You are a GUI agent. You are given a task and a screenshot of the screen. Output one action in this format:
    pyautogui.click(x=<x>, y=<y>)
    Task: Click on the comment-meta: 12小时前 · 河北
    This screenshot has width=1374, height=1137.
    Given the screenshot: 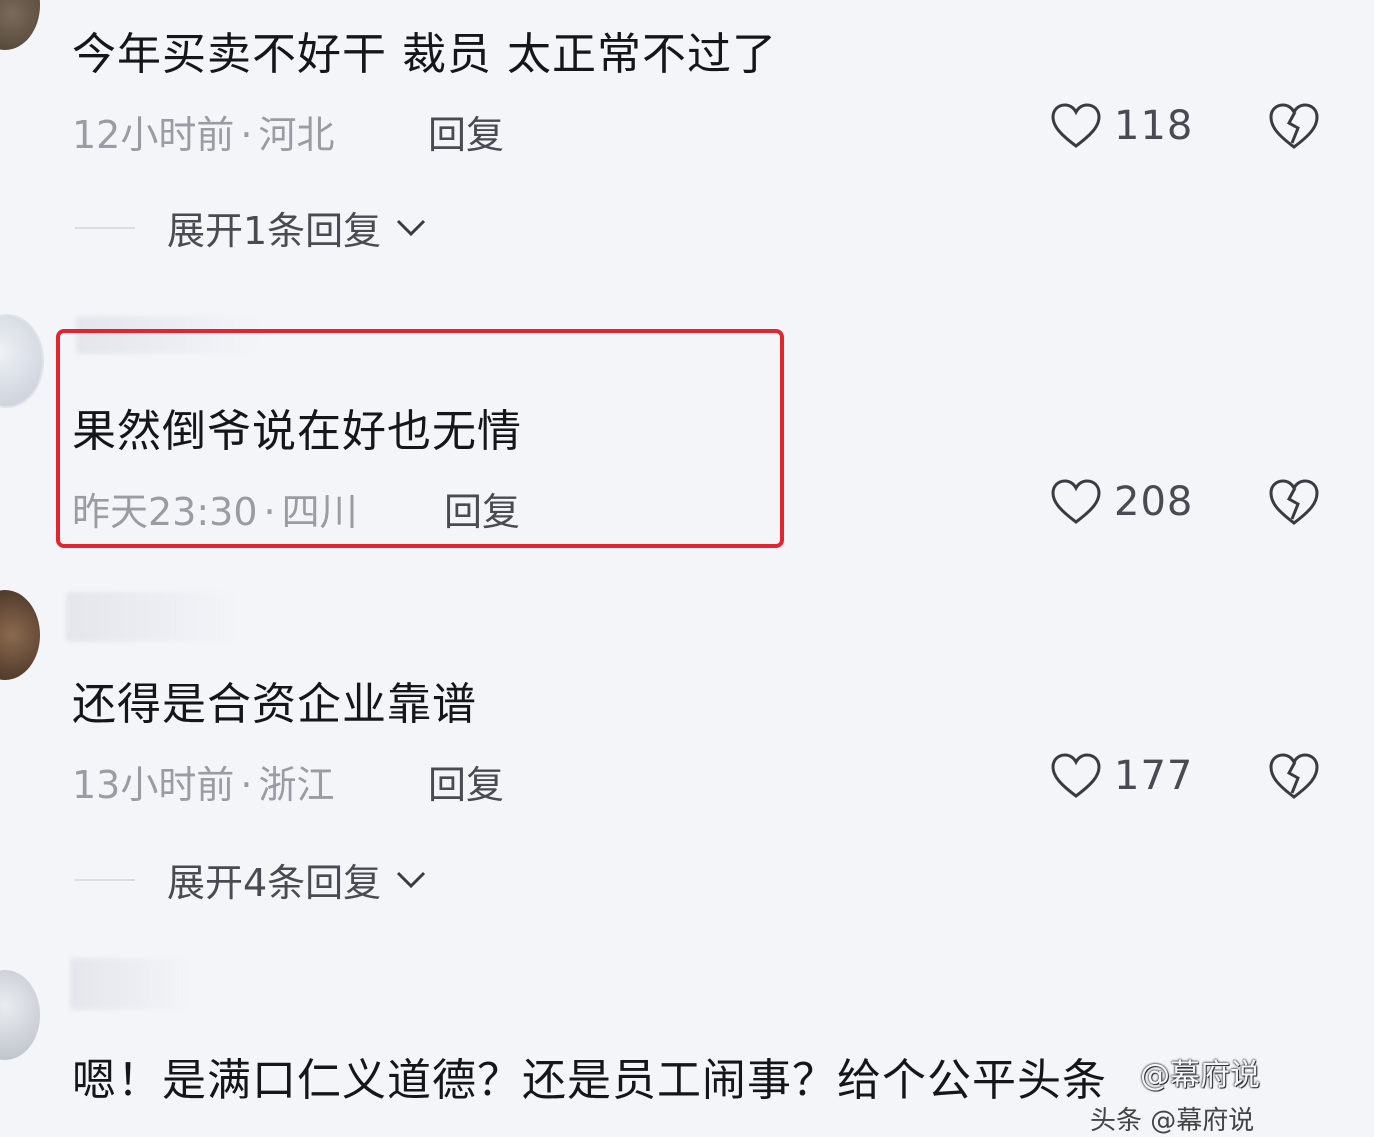 What is the action you would take?
    pyautogui.click(x=203, y=131)
    